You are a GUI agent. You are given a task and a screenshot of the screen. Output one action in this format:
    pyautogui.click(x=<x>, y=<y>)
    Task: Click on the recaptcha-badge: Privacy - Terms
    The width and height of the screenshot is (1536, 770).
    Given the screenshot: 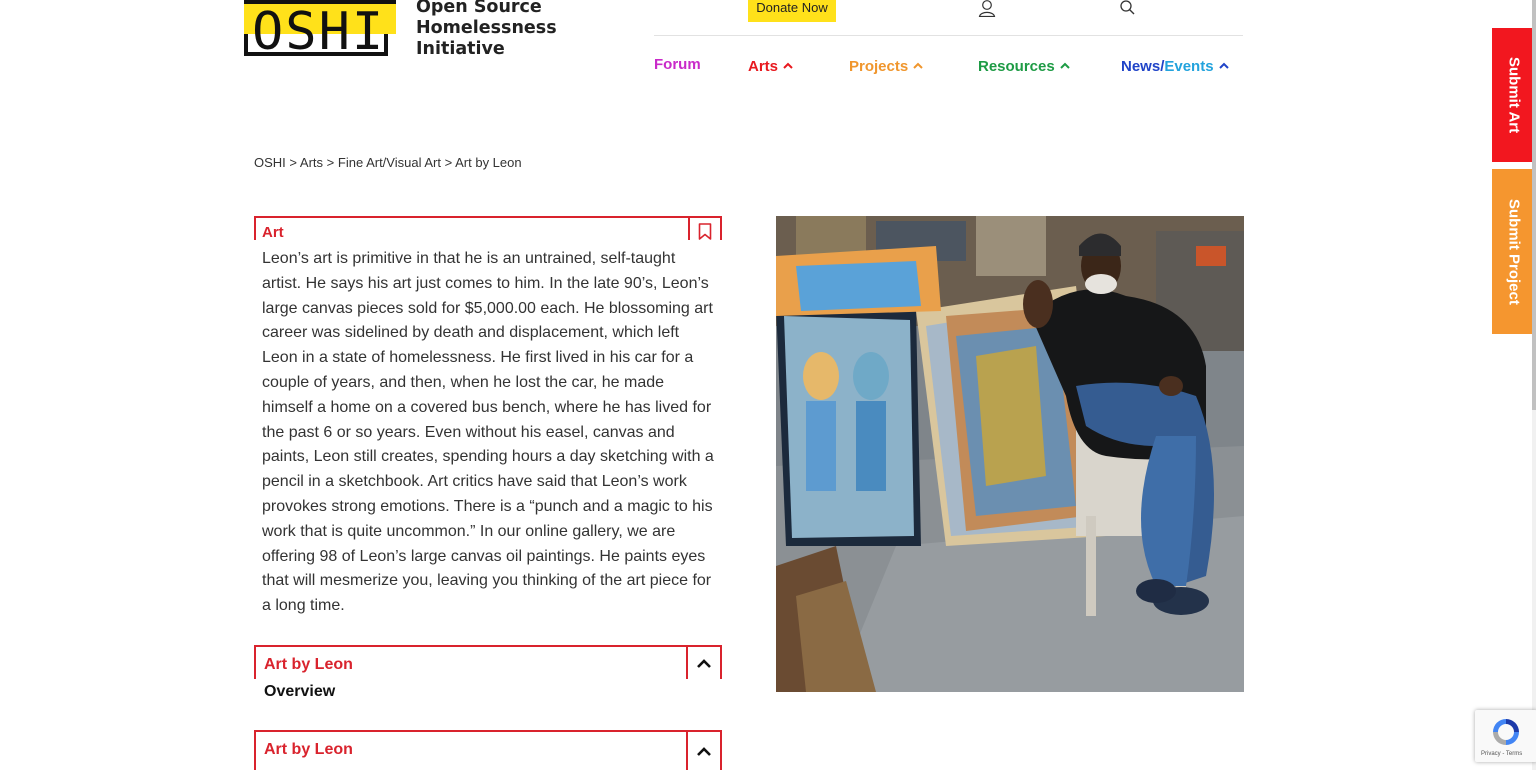 What is the action you would take?
    pyautogui.click(x=1505, y=736)
    